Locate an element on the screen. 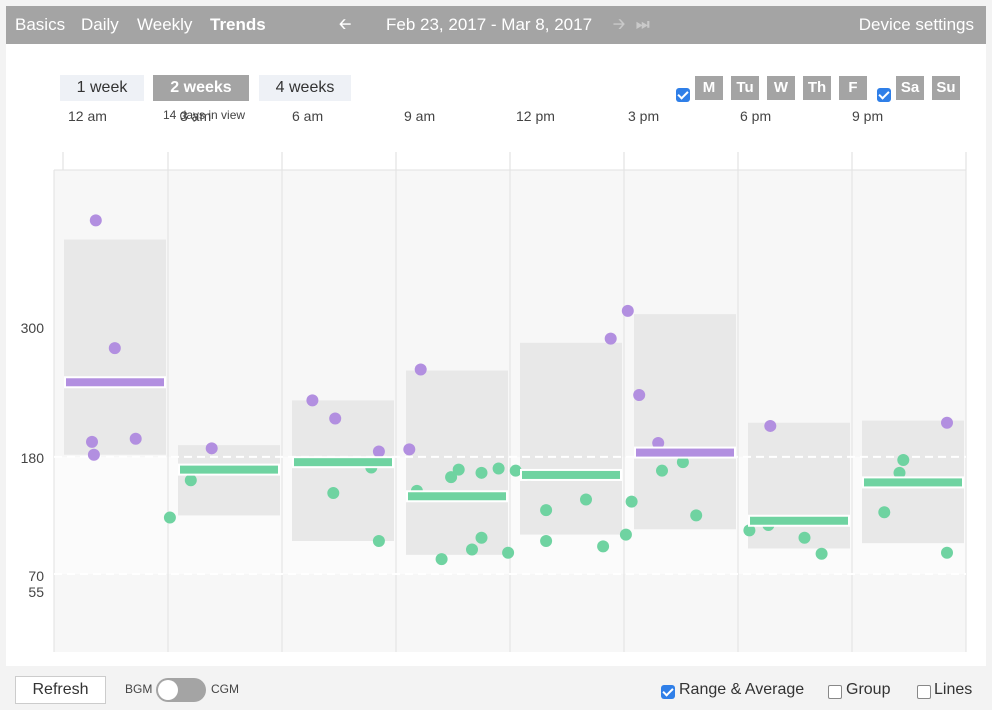  bgm-cgm-toggle is located at coordinates (181, 690).